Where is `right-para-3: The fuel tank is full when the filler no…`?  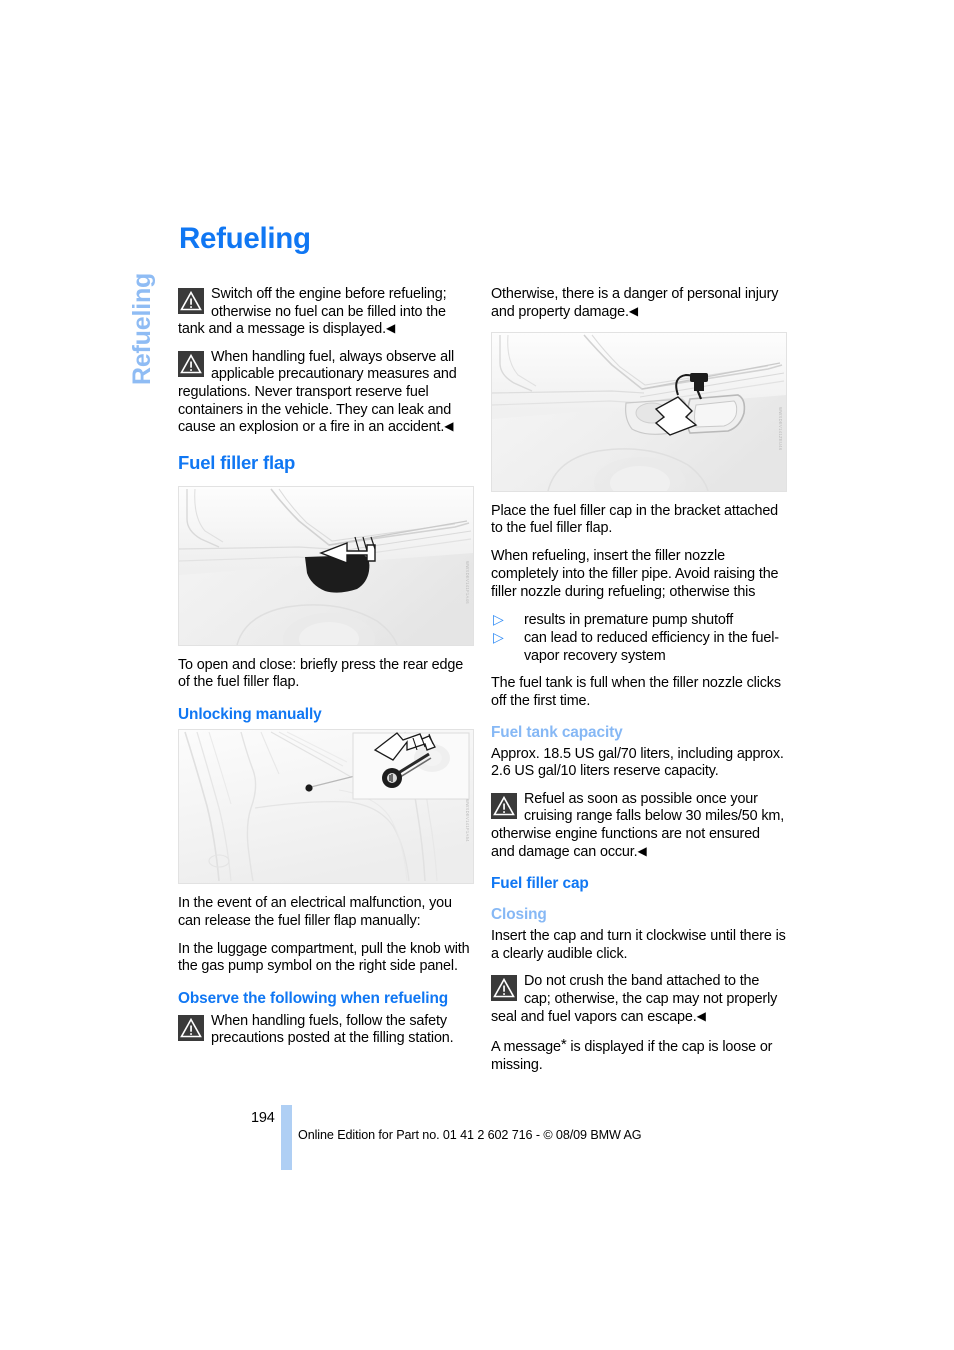
right-para-3: The fuel tank is full when the filler no… is located at coordinates (636, 692).